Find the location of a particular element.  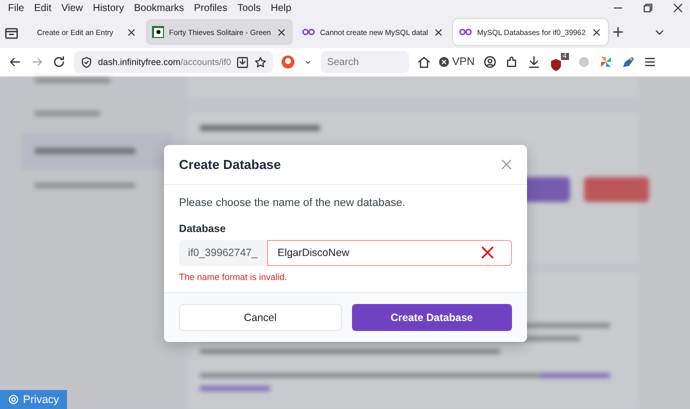

dialog-prompt: Please choose the name of the new database. is located at coordinates (292, 203).